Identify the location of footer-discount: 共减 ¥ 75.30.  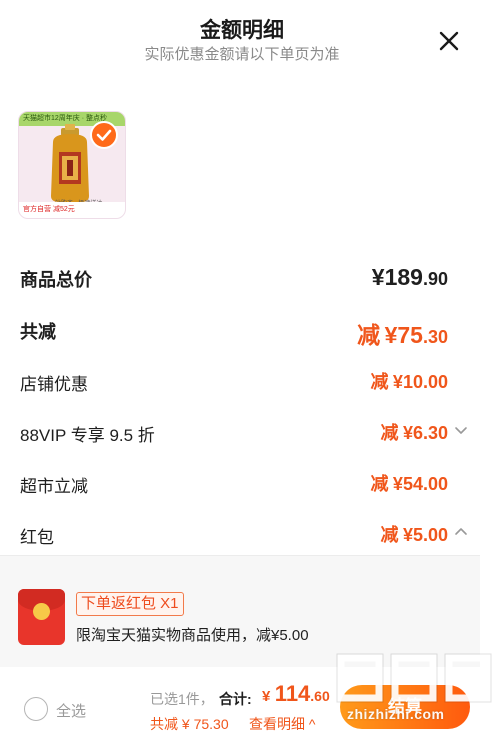
(189, 724).